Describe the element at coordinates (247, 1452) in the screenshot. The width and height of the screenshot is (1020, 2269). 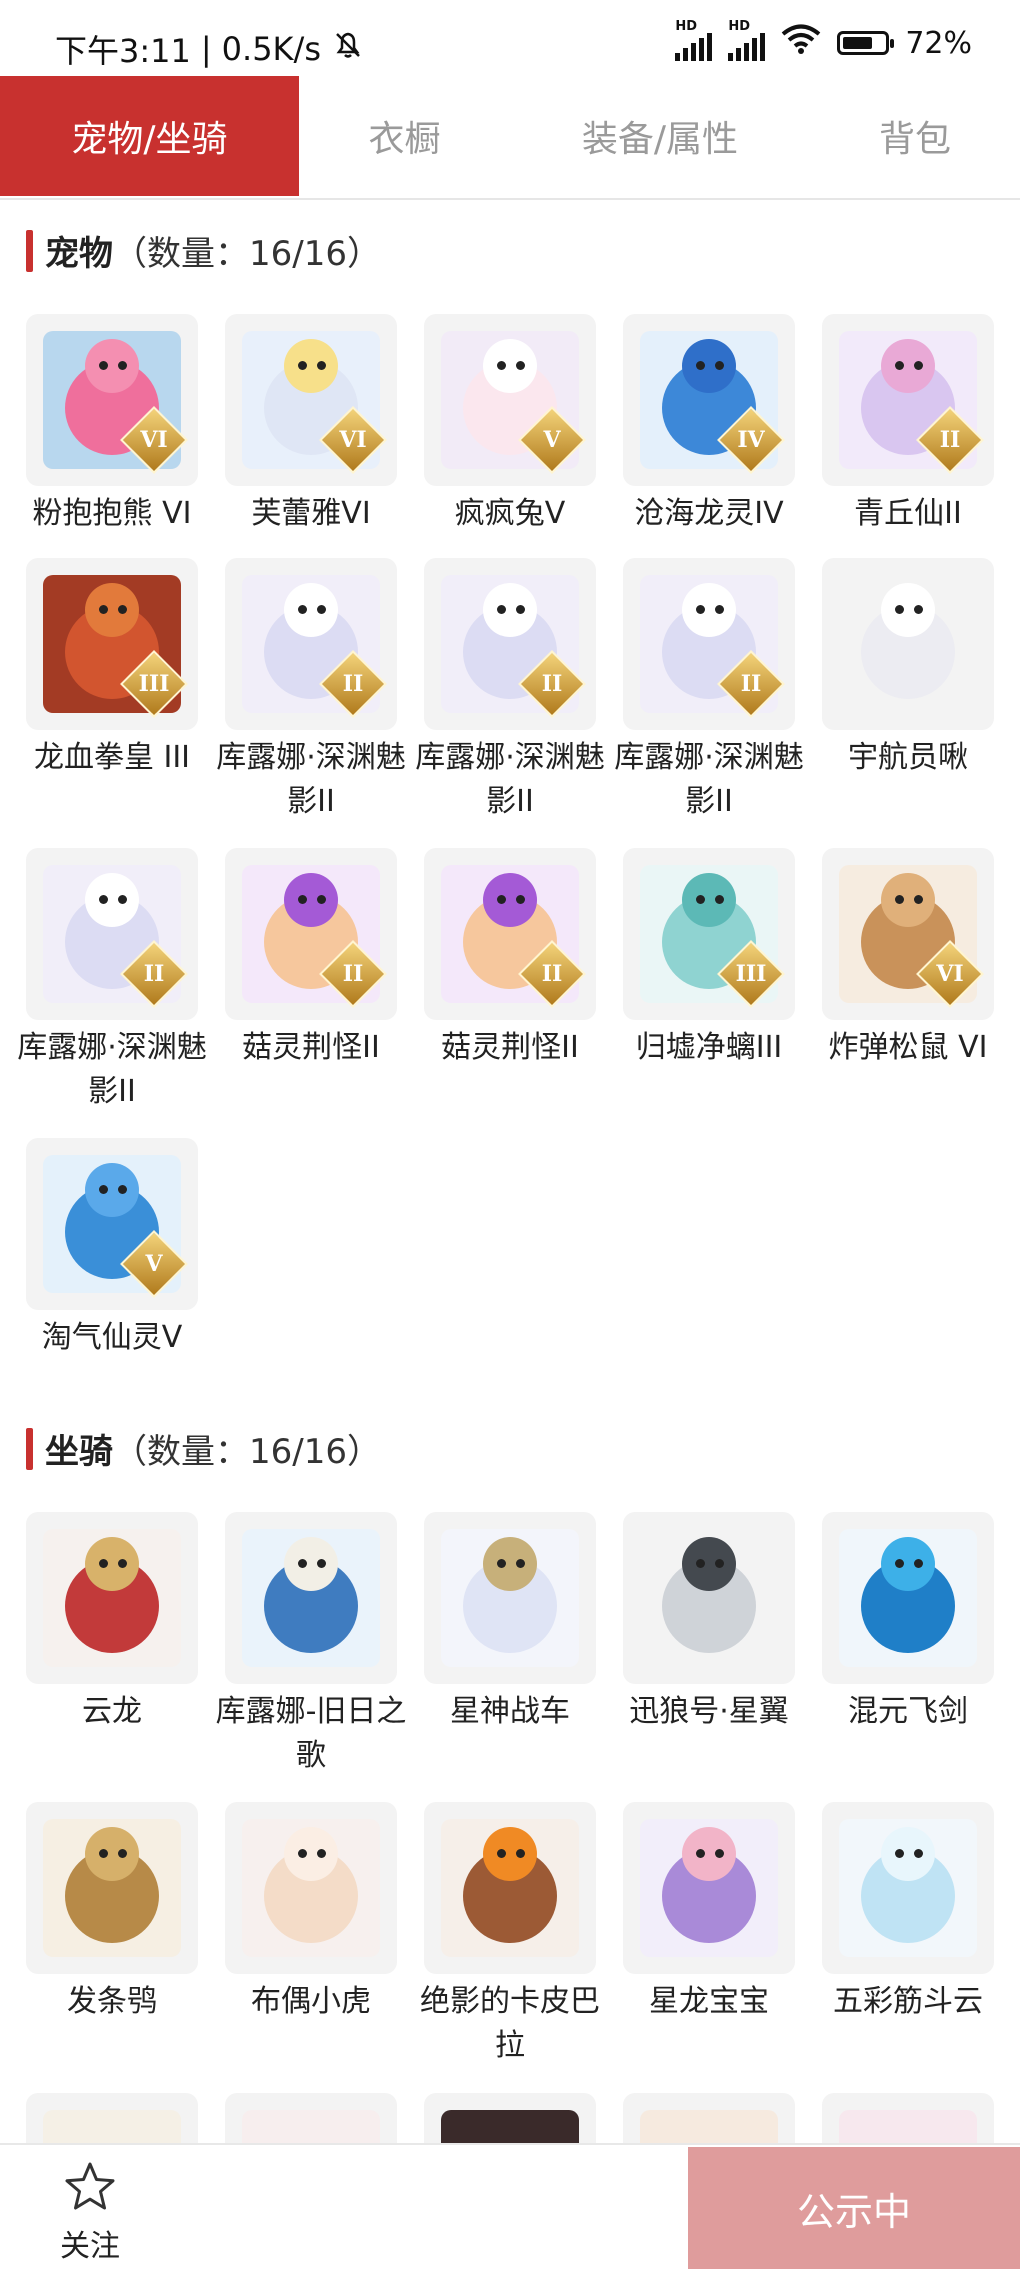
I see `mounts-count: （数量：16/16）` at that location.